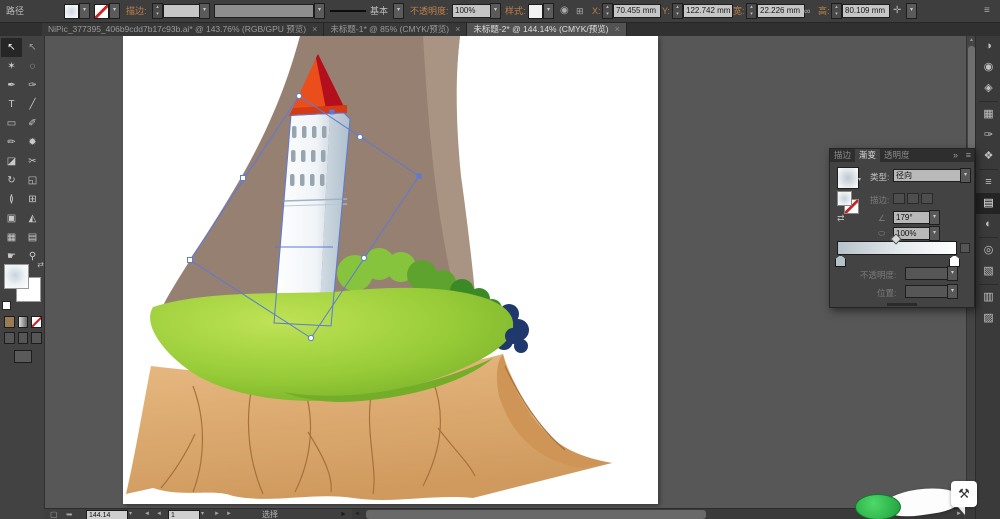 Image resolution: width=1000 pixels, height=519 pixels. What do you see at coordinates (23, 322) in the screenshot?
I see `gradient-mode-button` at bounding box center [23, 322].